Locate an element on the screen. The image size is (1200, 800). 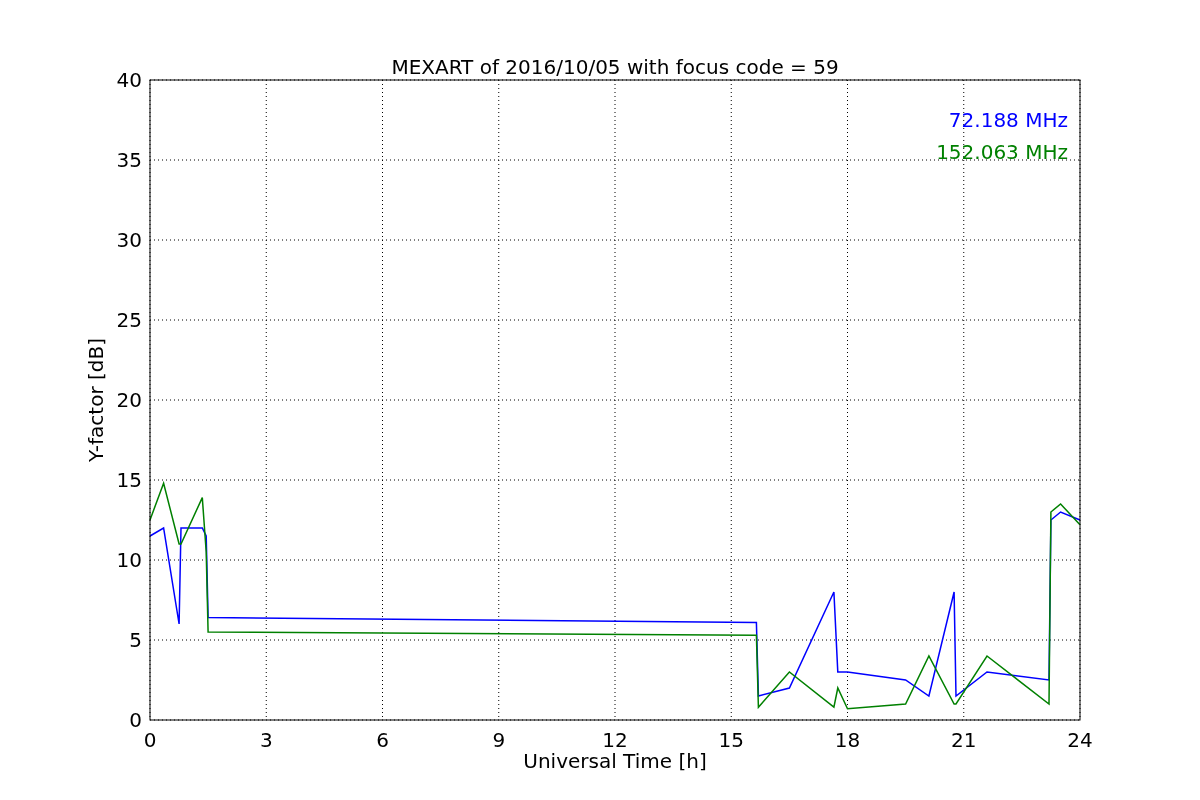
legend-label: 152.063 MHz is located at coordinates (1002, 152).